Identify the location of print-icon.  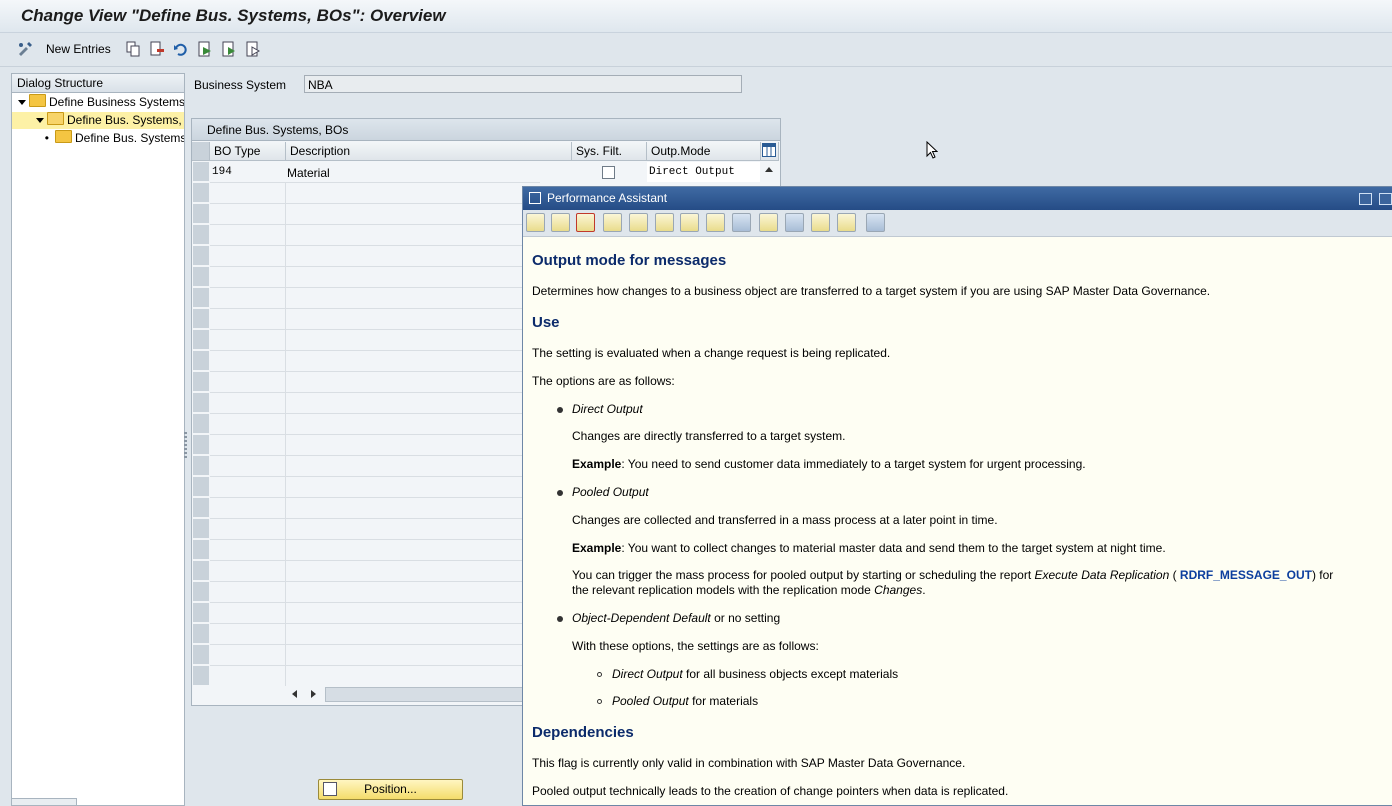
(794, 222).